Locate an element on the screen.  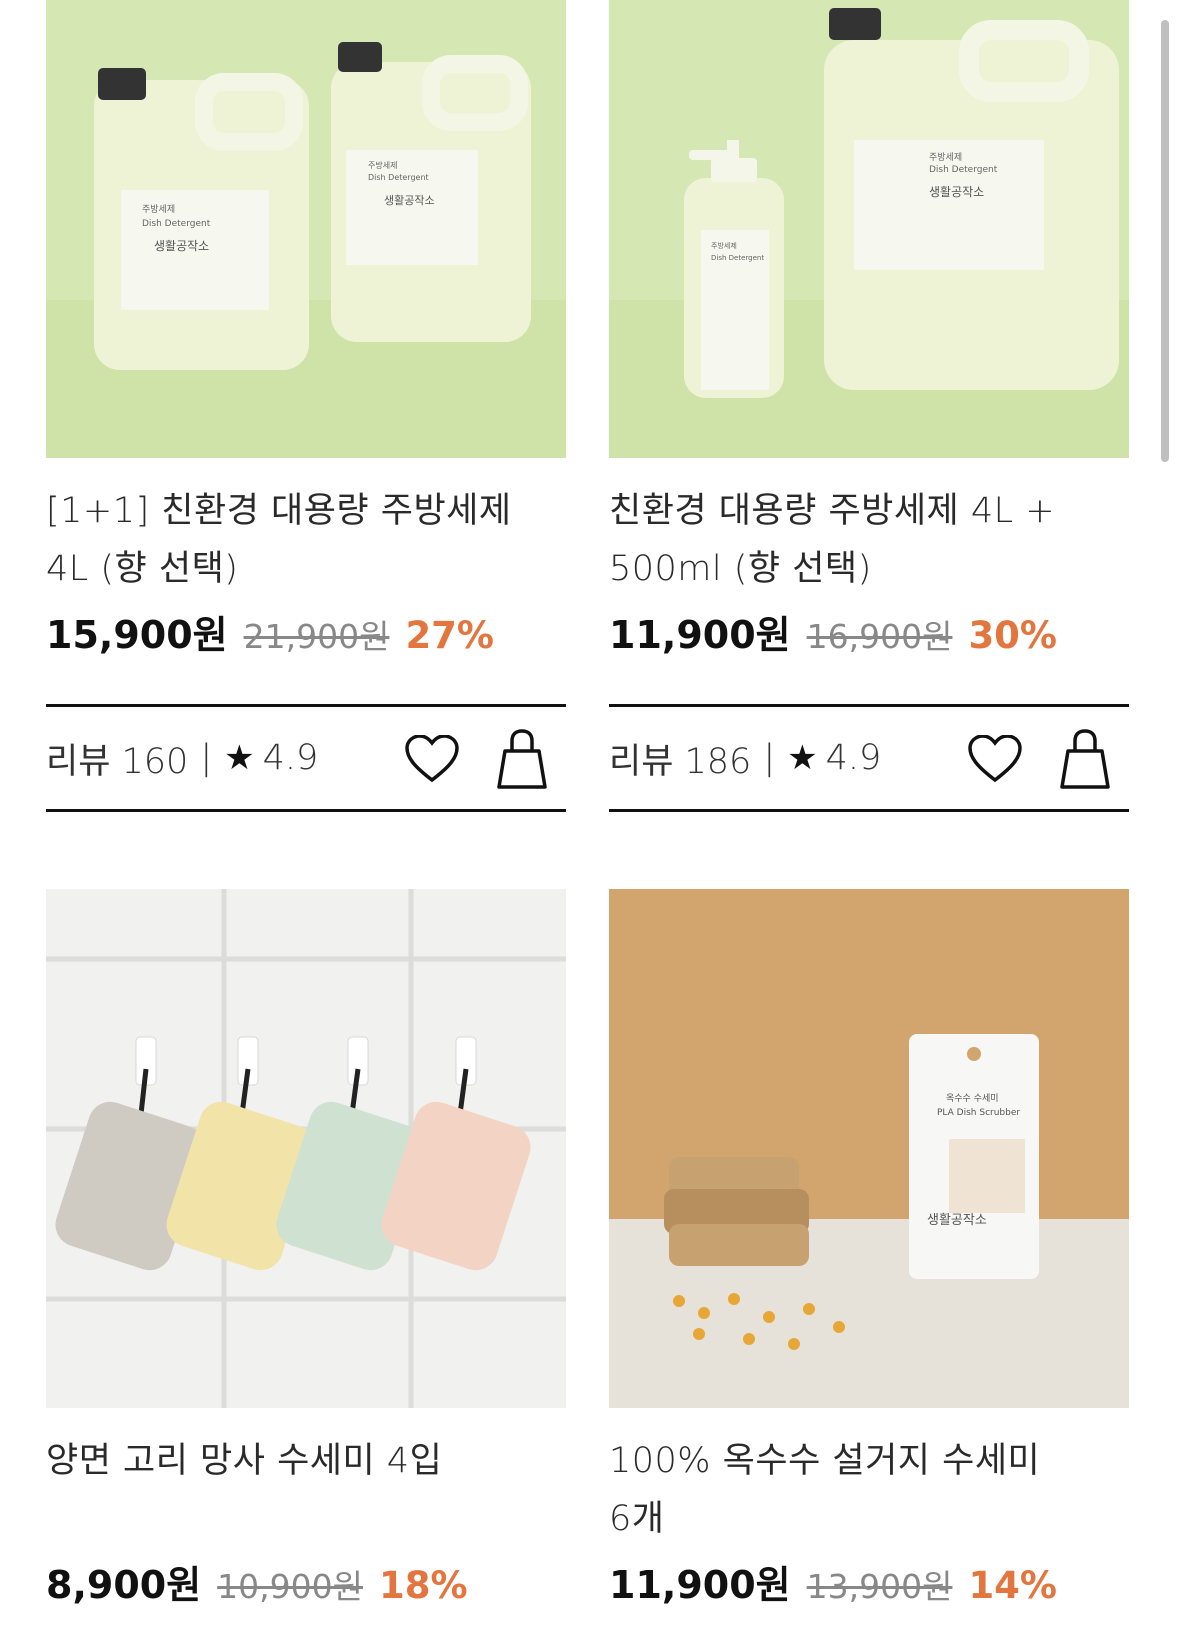
price-row: 11,900원 16,900원 30% is located at coordinates (869, 631).